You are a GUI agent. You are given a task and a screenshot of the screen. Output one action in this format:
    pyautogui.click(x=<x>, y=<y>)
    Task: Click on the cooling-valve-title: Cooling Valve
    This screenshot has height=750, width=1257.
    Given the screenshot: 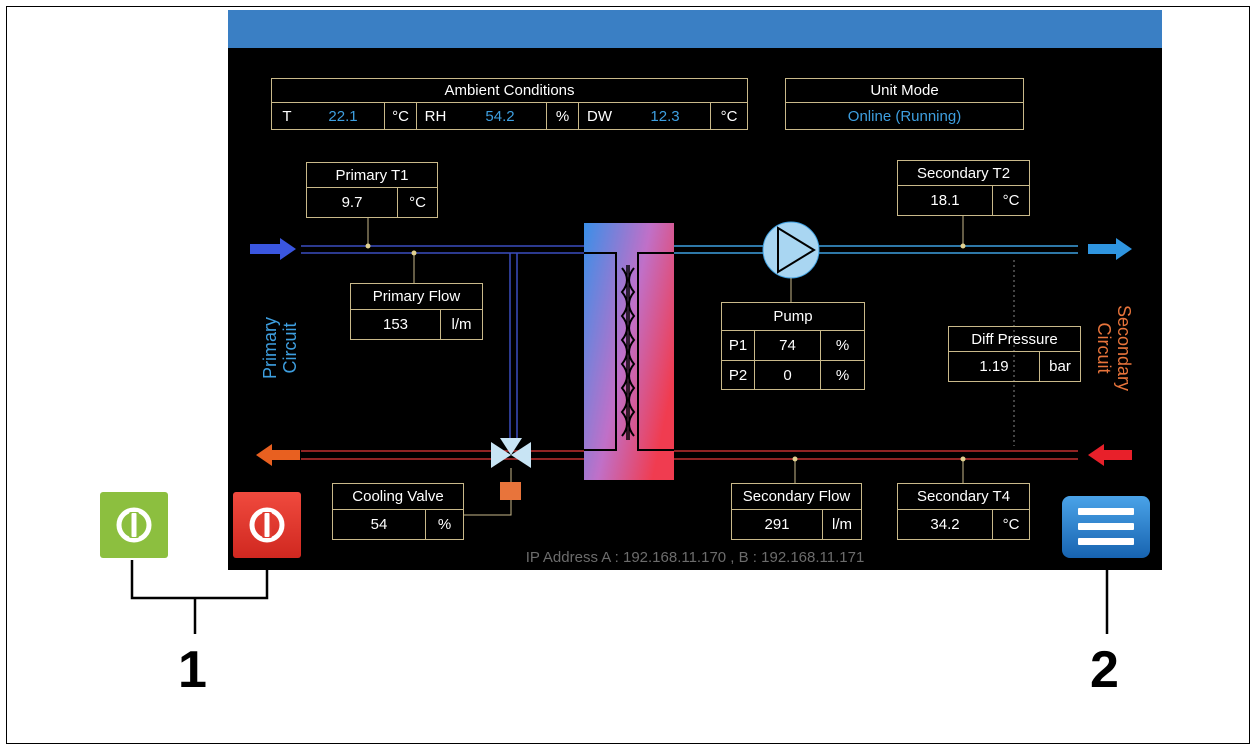 What is the action you would take?
    pyautogui.click(x=398, y=497)
    